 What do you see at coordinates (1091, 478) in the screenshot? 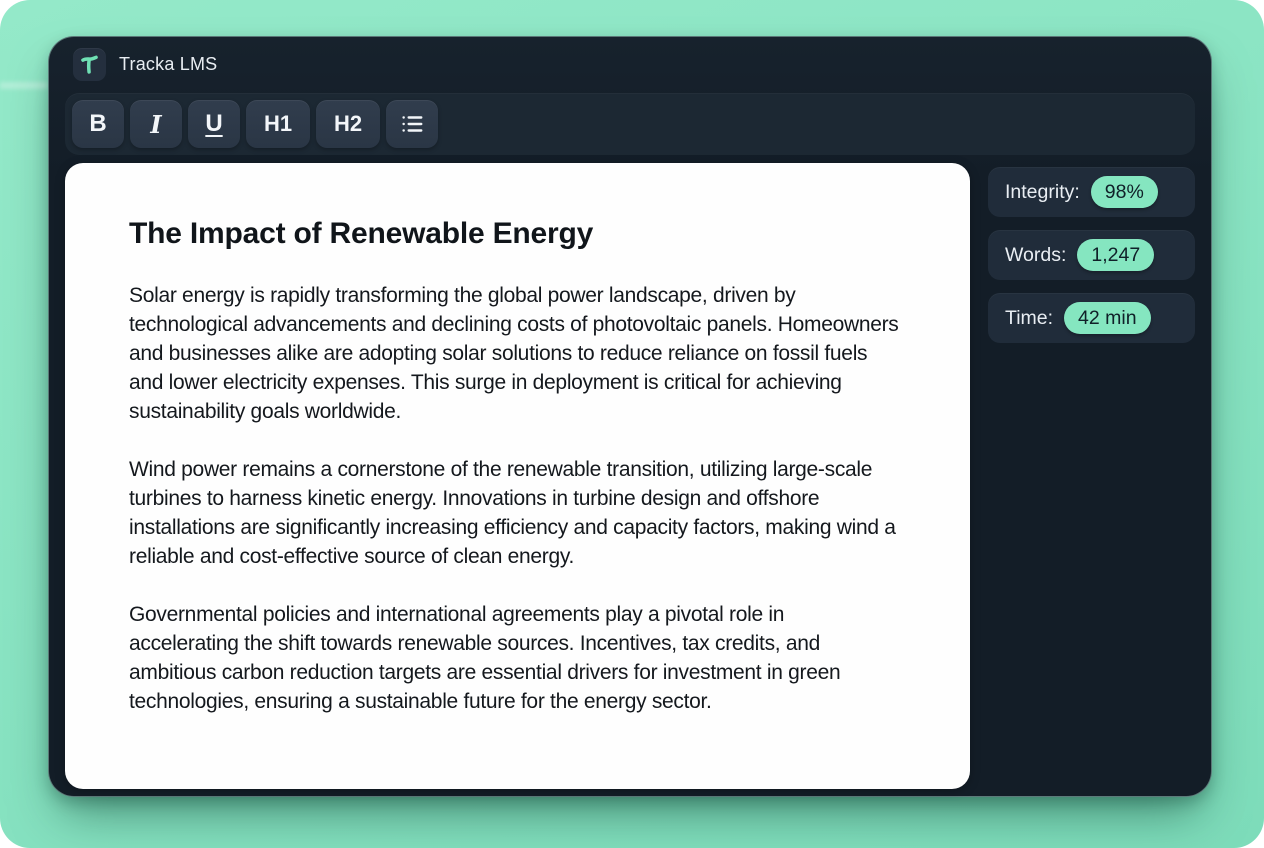
I see `stats-sidebar: Integrity: 98% Words: 1,247 Time: 42 min` at bounding box center [1091, 478].